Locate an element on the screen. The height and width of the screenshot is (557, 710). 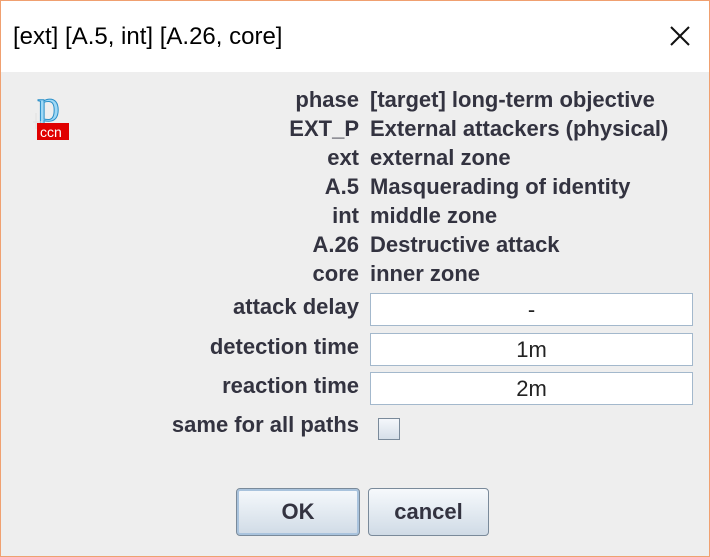
info-value: external zone is located at coordinates (440, 157).